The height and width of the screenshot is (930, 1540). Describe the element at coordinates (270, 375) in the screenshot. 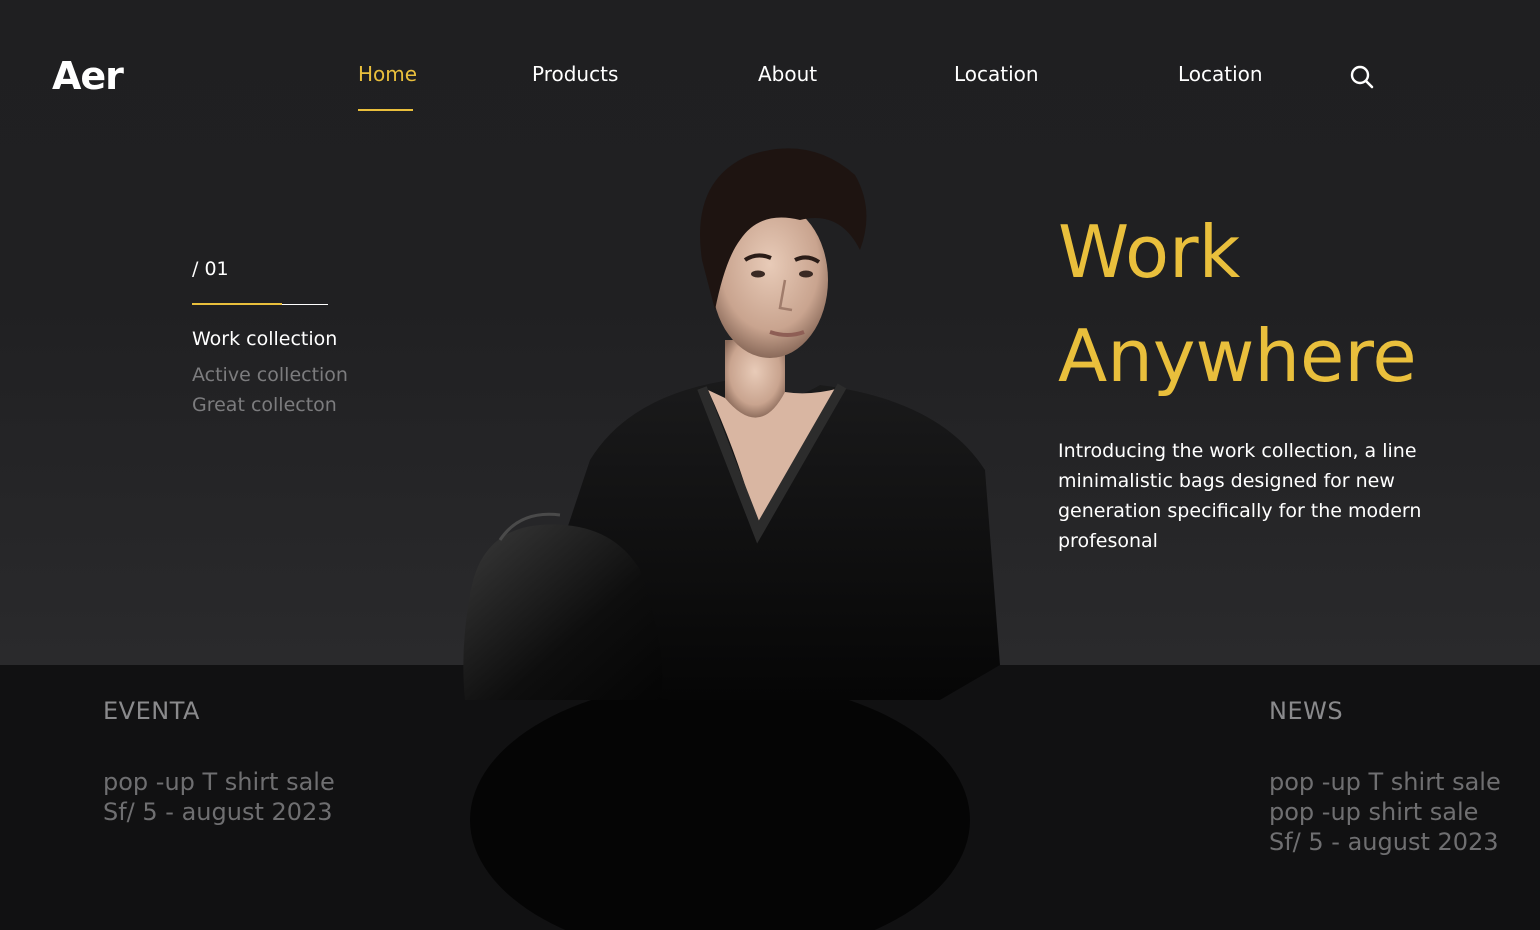

I see `collection-item-active: Active collection` at that location.